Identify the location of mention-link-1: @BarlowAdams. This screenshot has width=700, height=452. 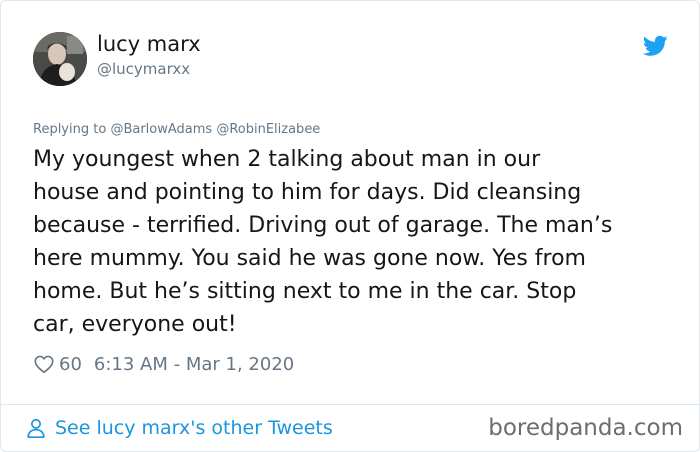
(161, 129).